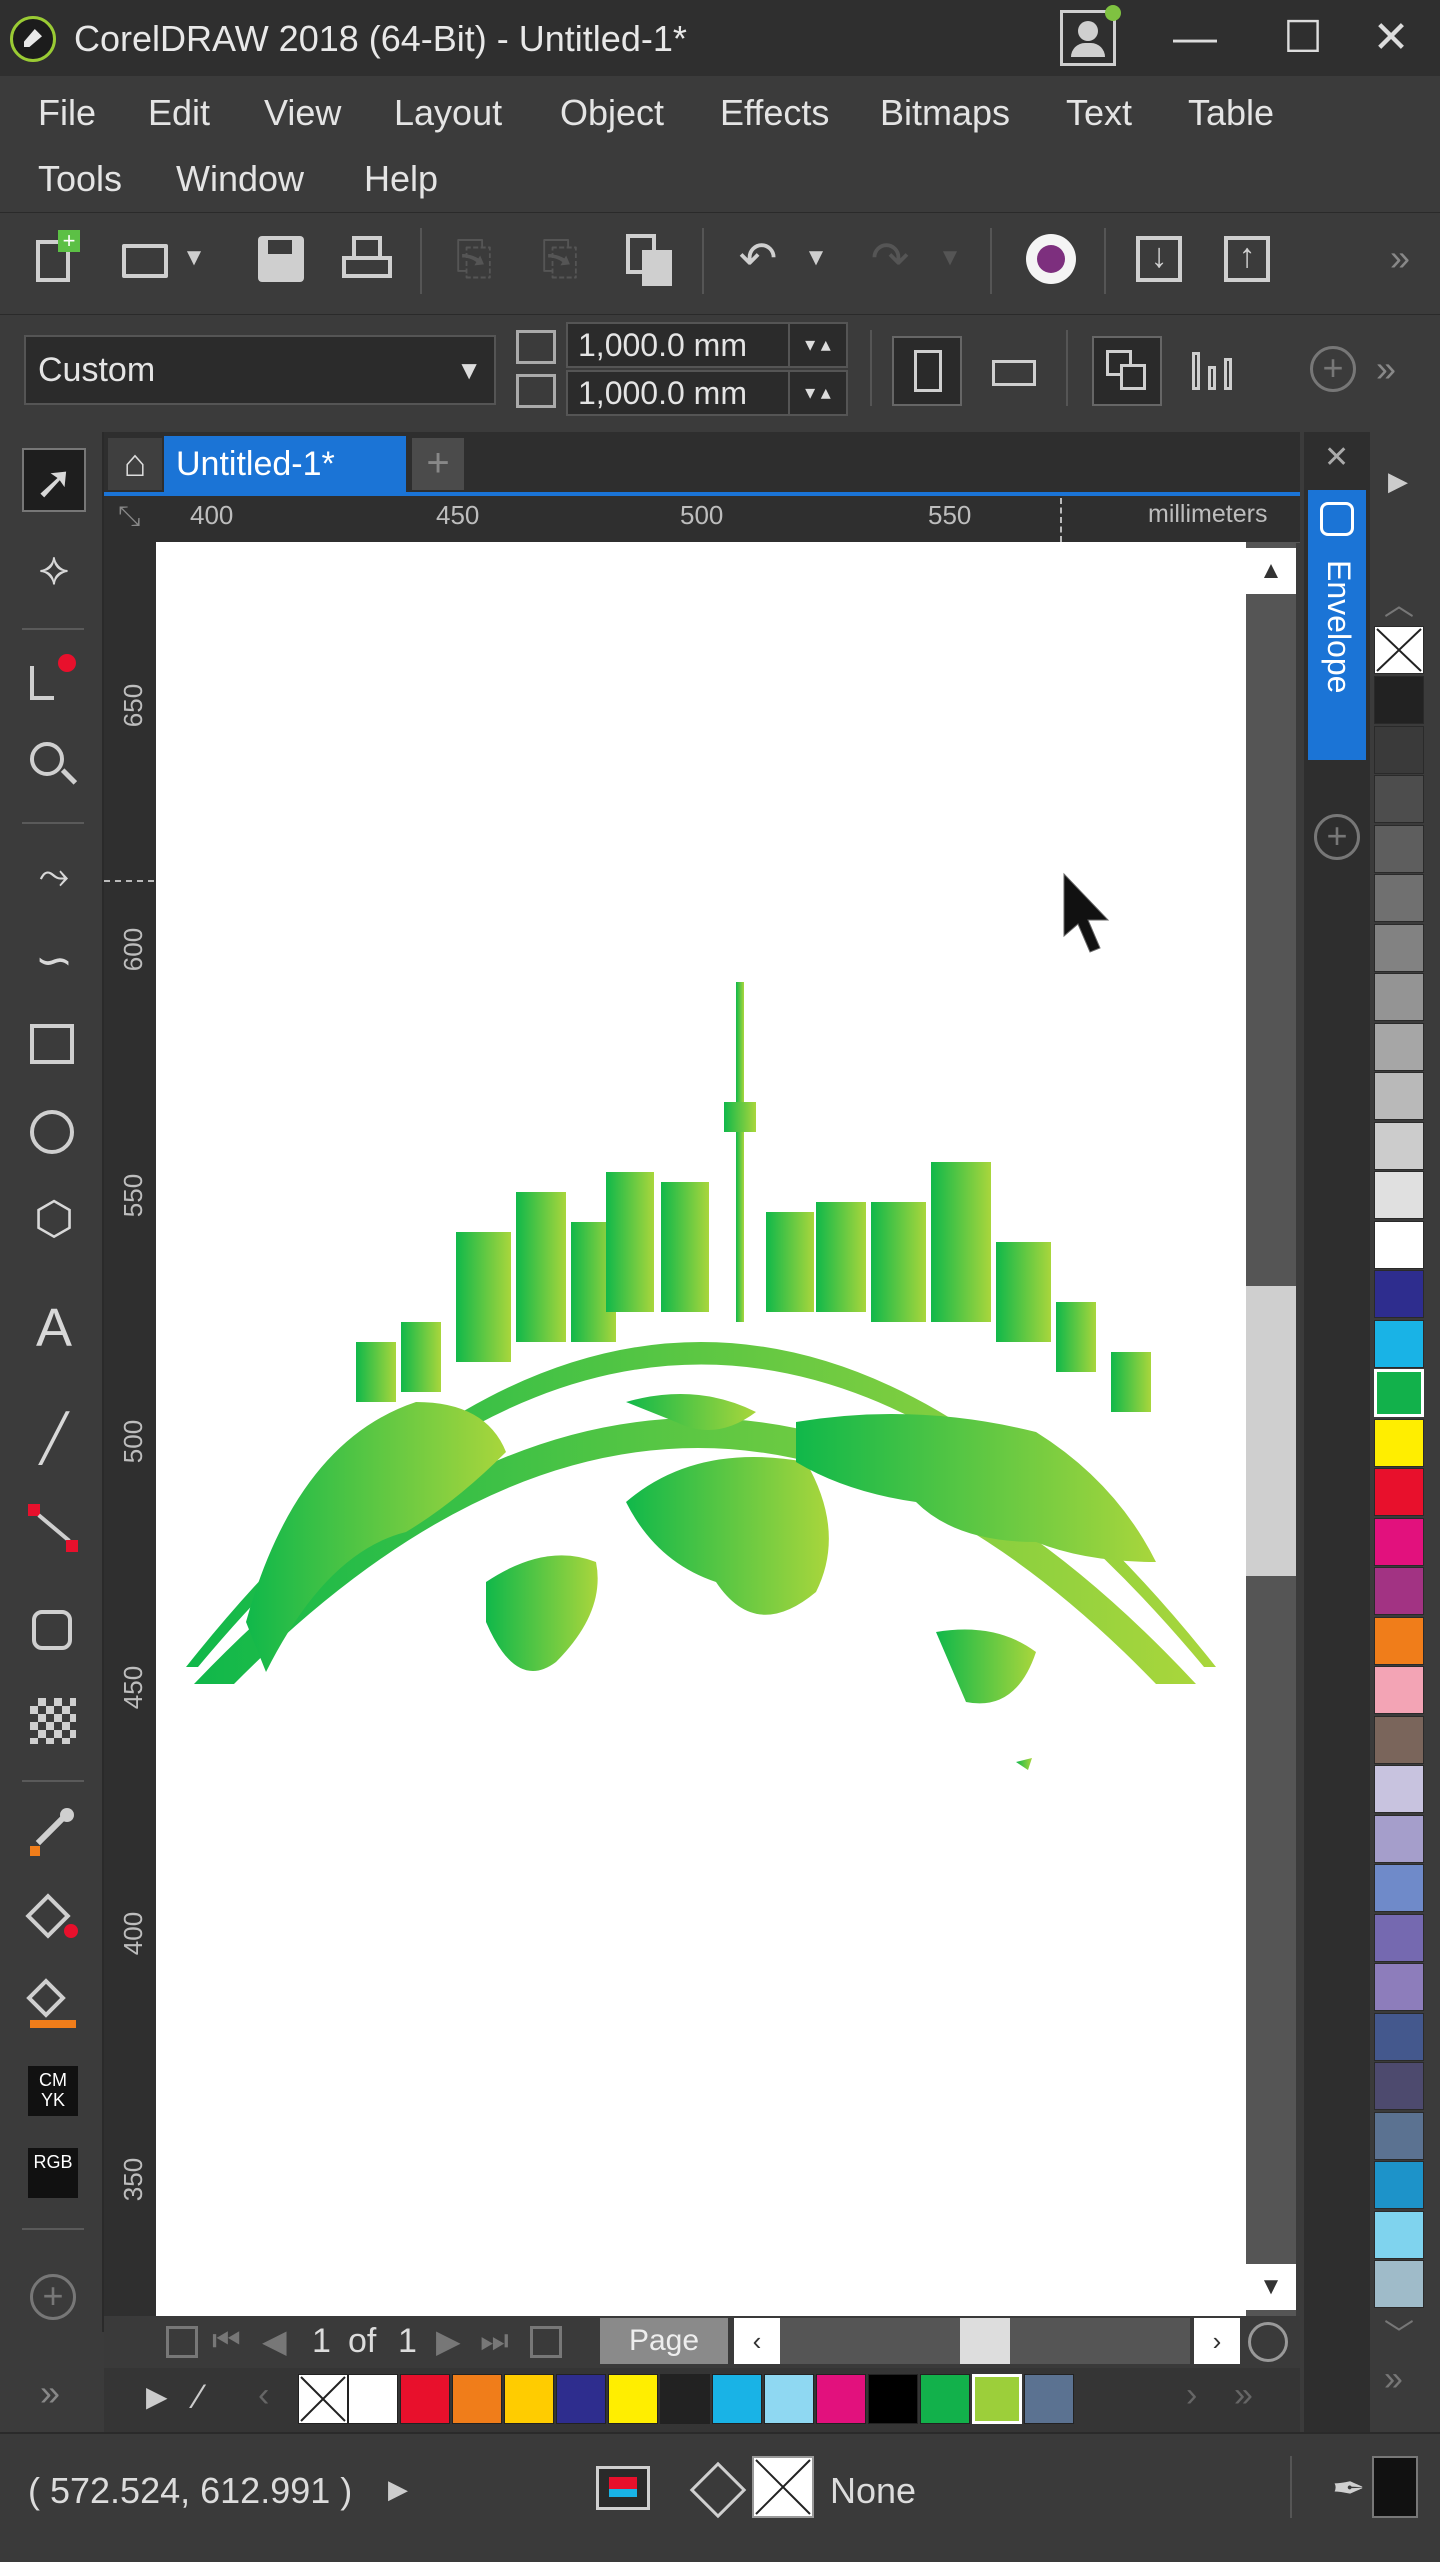  I want to click on shape-tool-icon: ⟡, so click(54, 568).